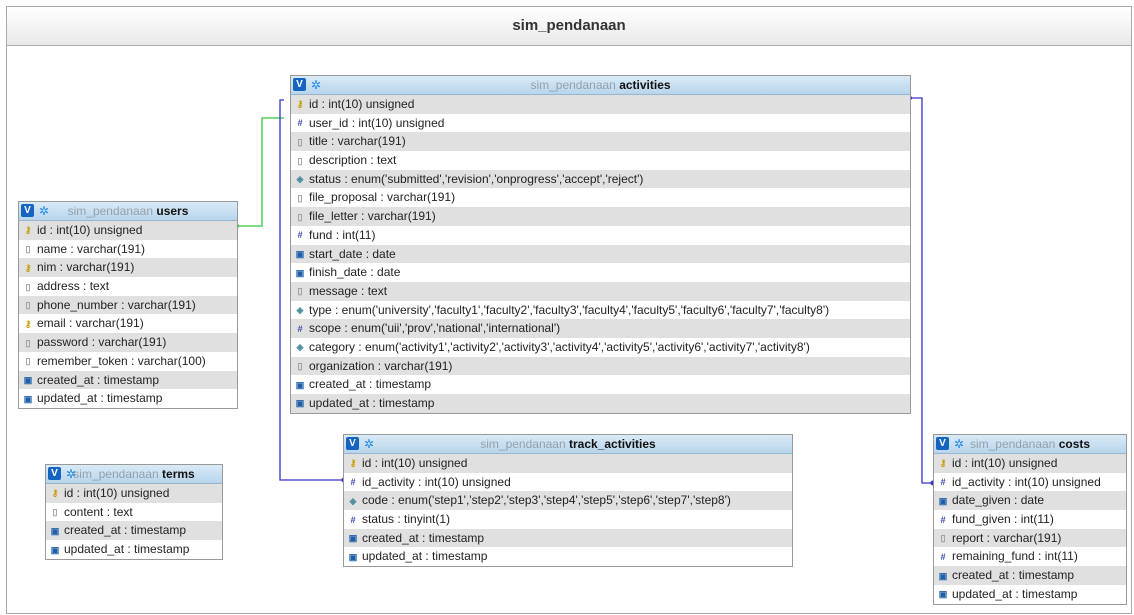 The width and height of the screenshot is (1134, 615). Describe the element at coordinates (1074, 444) in the screenshot. I see `table-name: costs` at that location.